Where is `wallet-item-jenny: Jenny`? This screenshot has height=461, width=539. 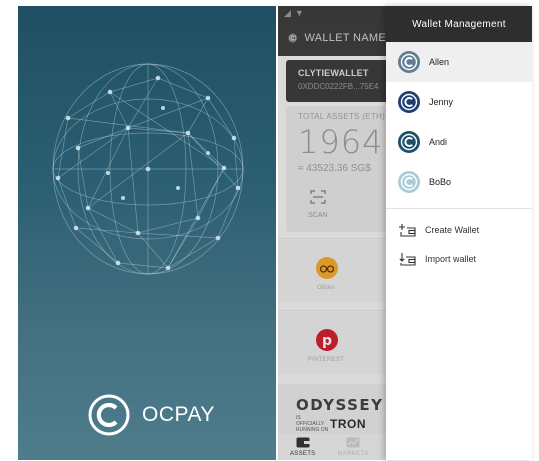
wallet-item-jenny: Jenny is located at coordinates (459, 102).